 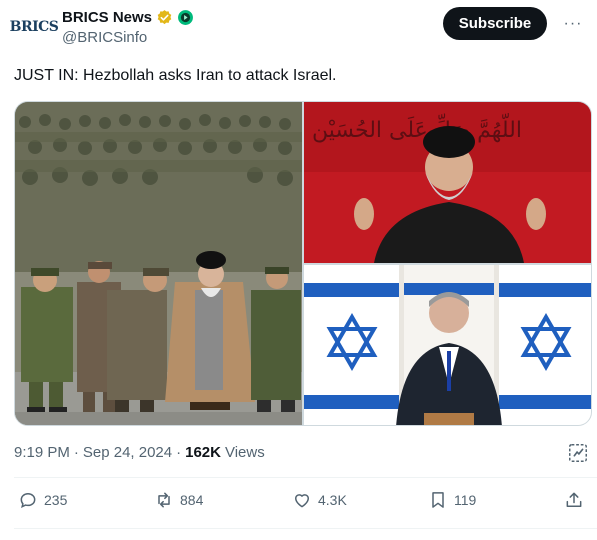 What do you see at coordinates (465, 500) in the screenshot?
I see `bookmark-count: 119` at bounding box center [465, 500].